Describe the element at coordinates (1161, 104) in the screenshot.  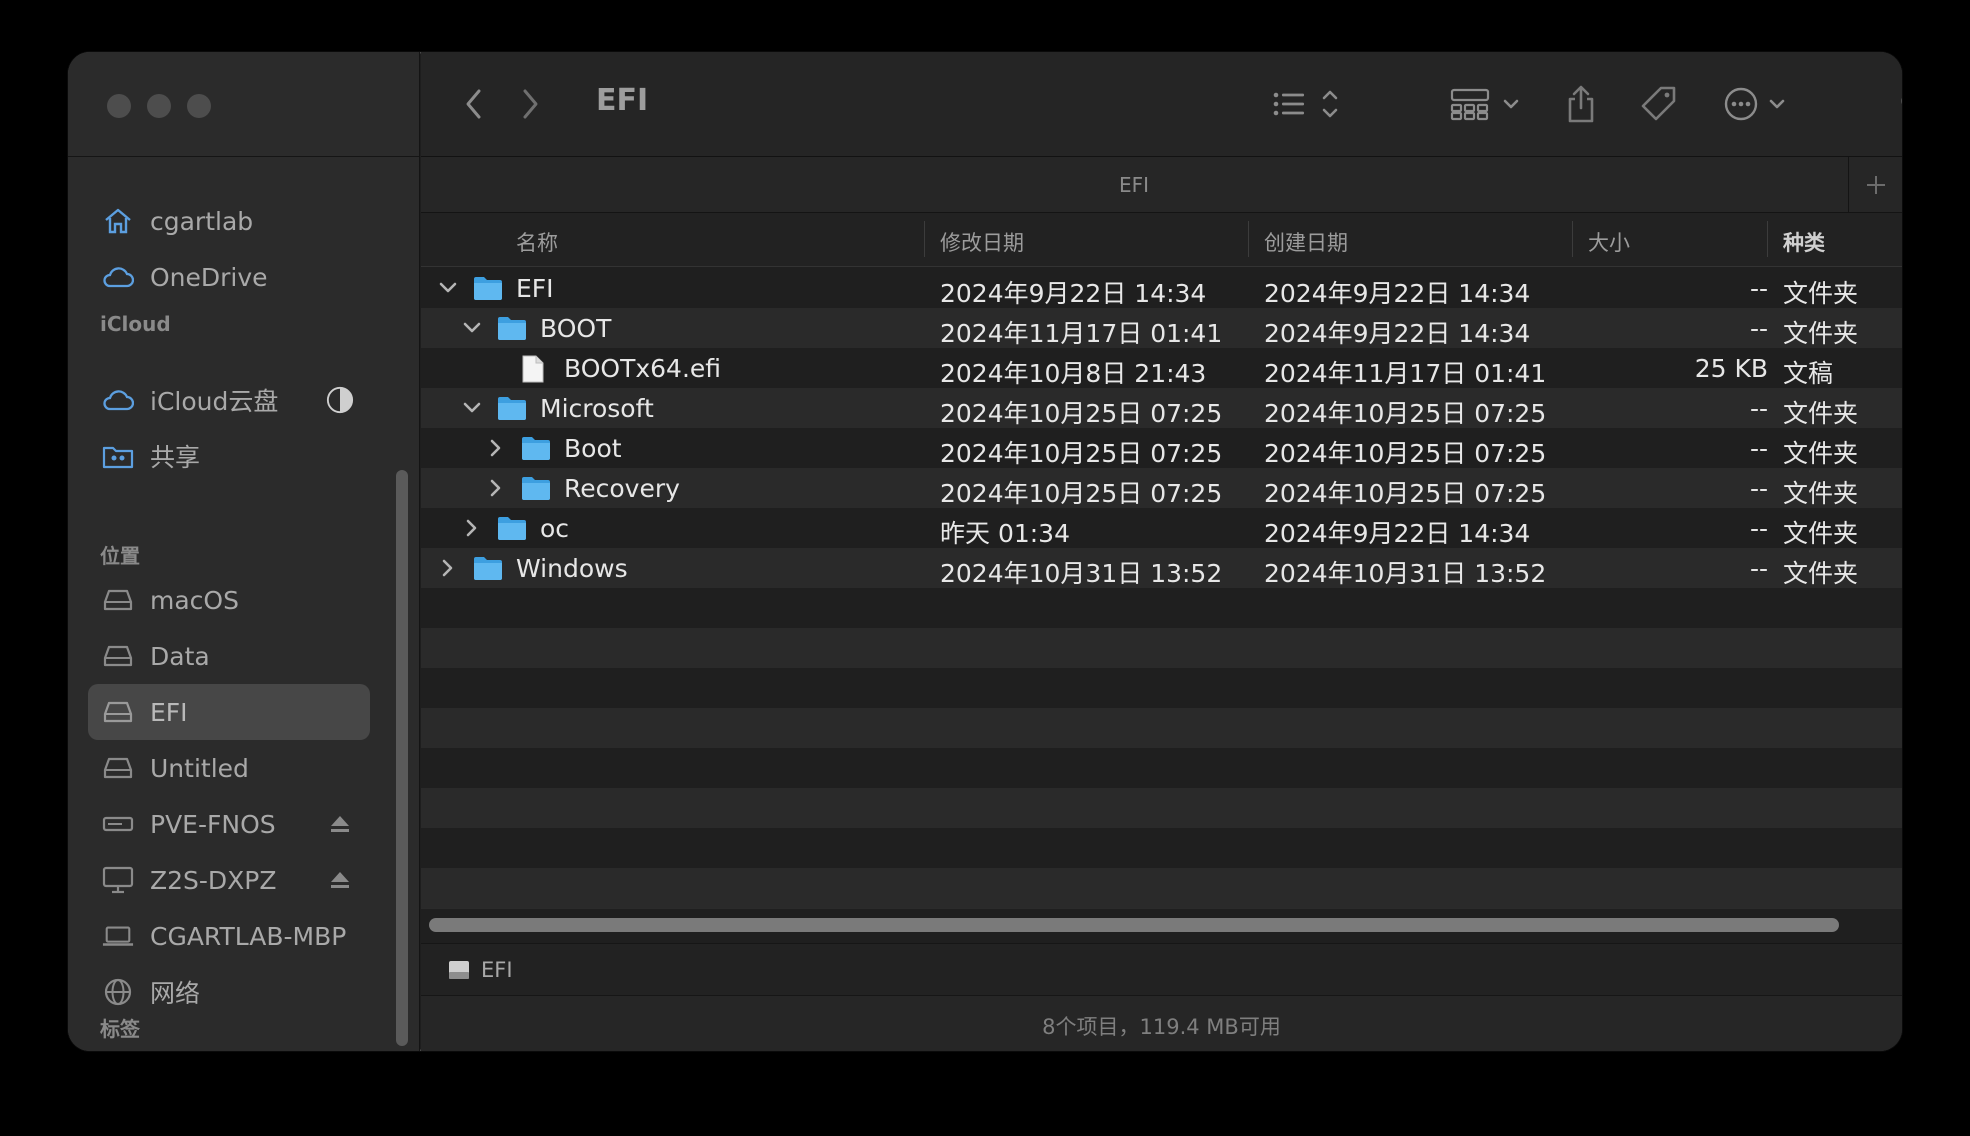
I see `toolbar: EFI` at that location.